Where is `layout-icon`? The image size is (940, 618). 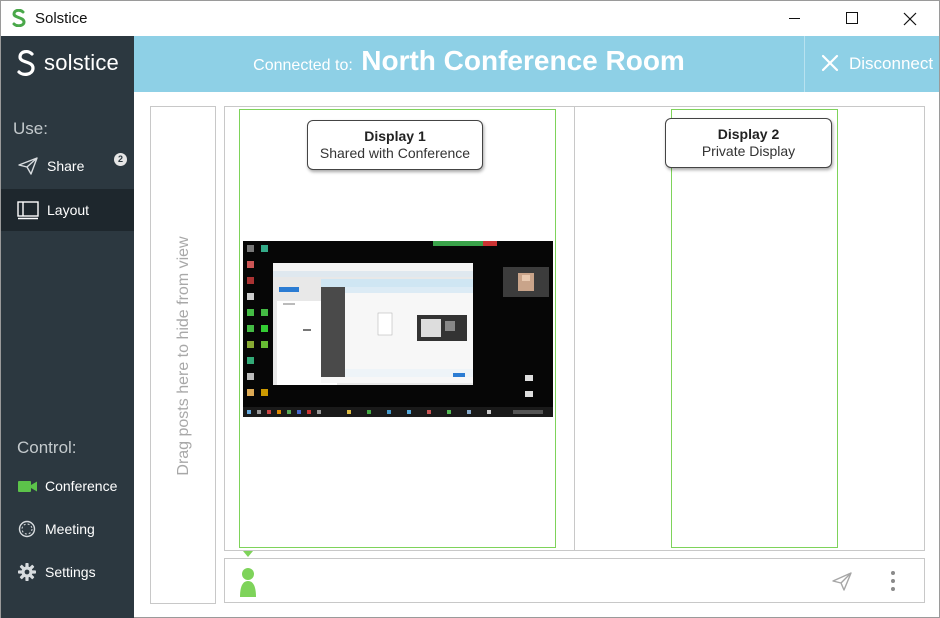 layout-icon is located at coordinates (28, 210).